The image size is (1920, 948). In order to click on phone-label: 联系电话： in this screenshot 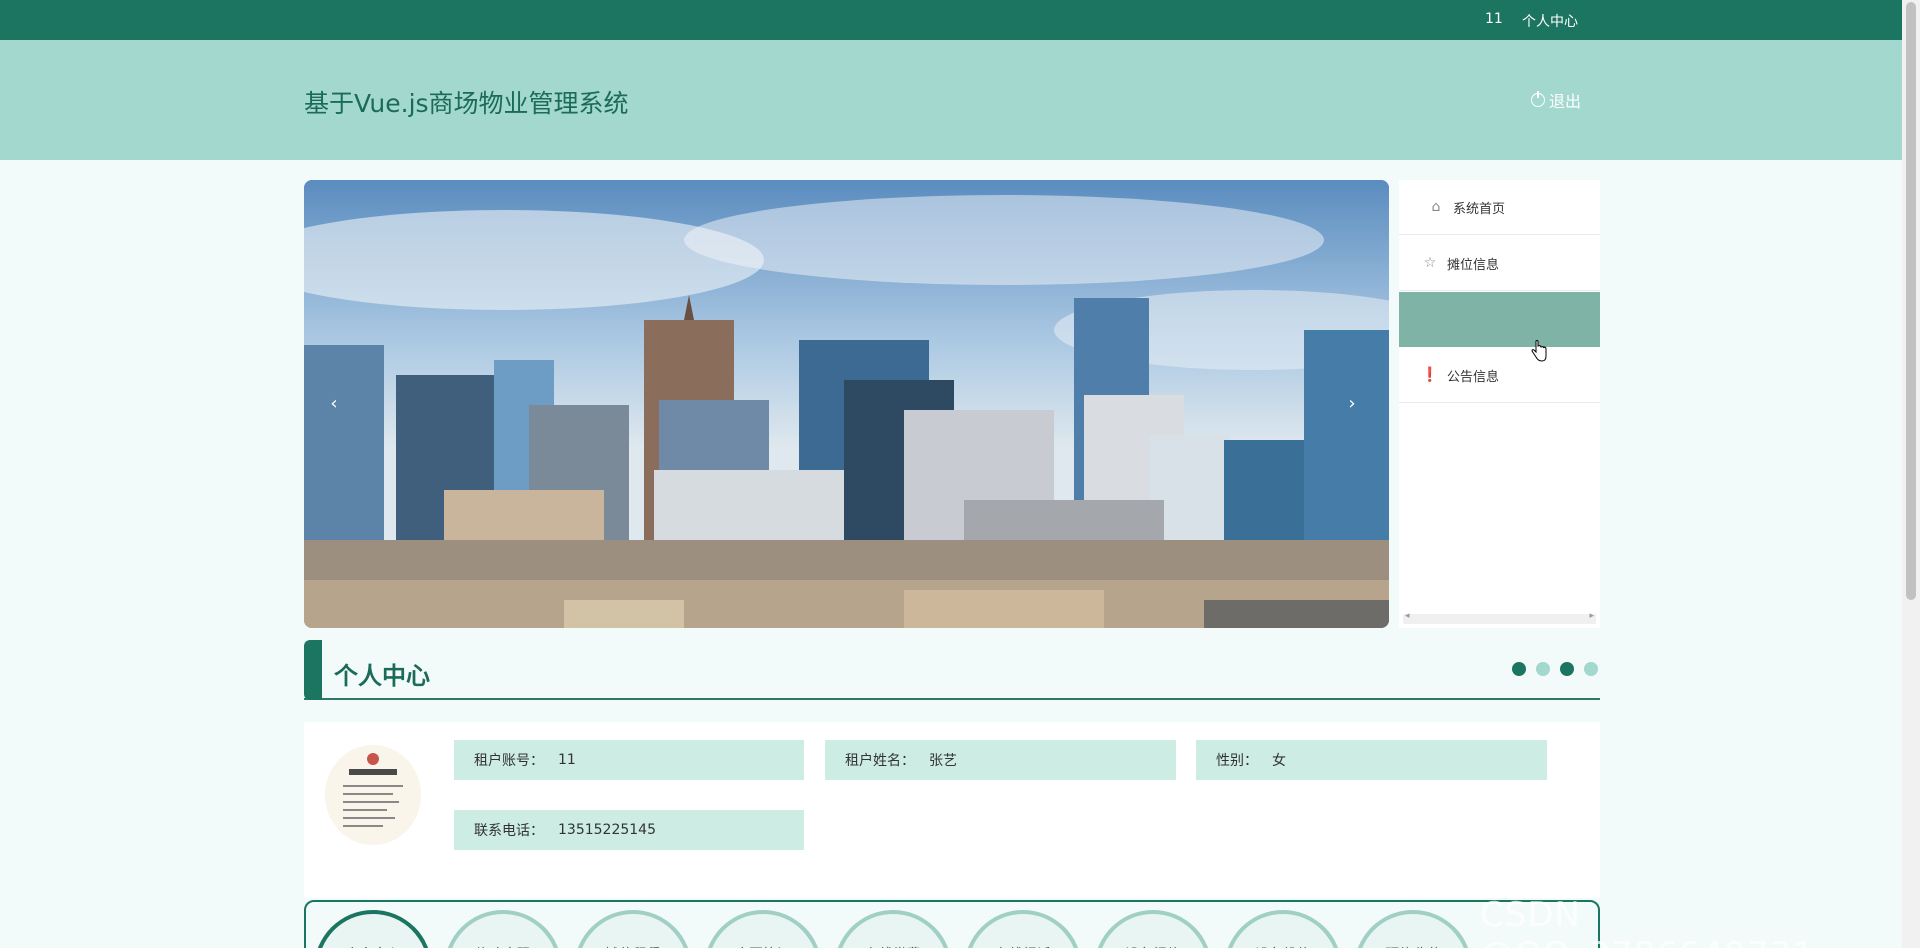, I will do `click(509, 831)`.